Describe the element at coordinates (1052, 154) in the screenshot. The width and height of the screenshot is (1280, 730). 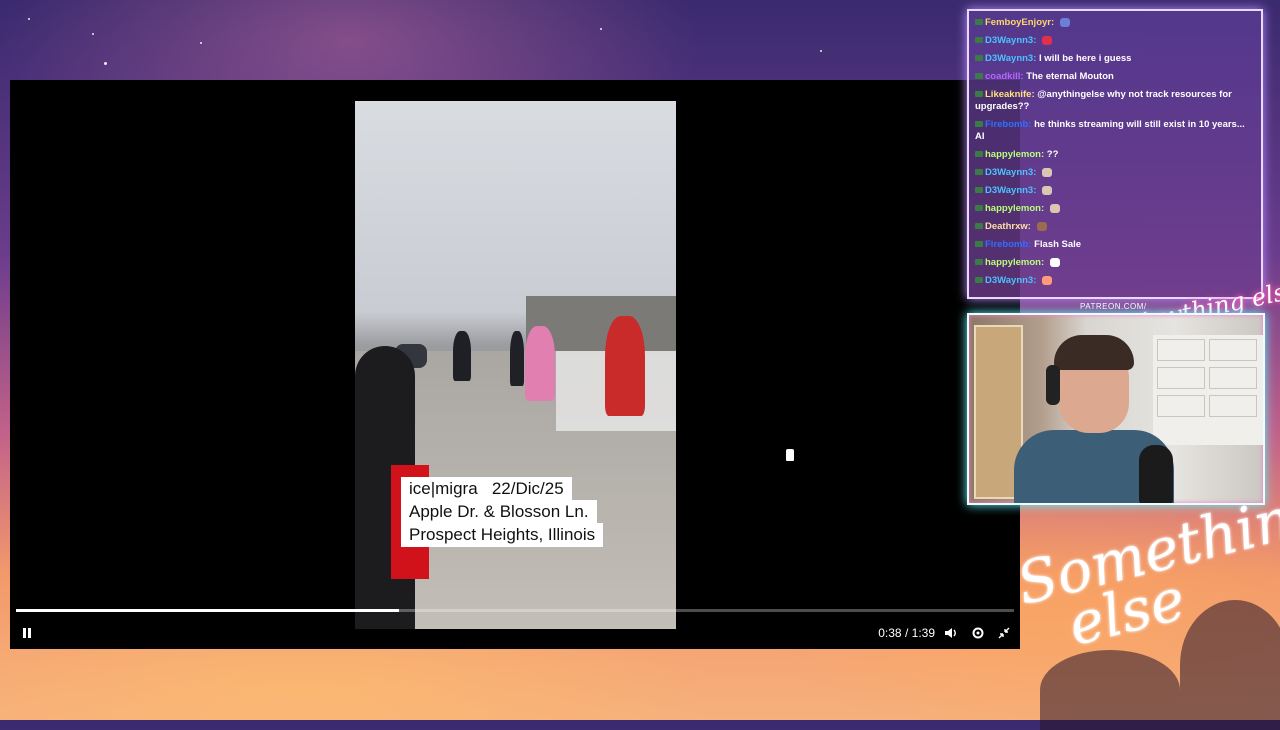
I see `chat-text: ??` at that location.